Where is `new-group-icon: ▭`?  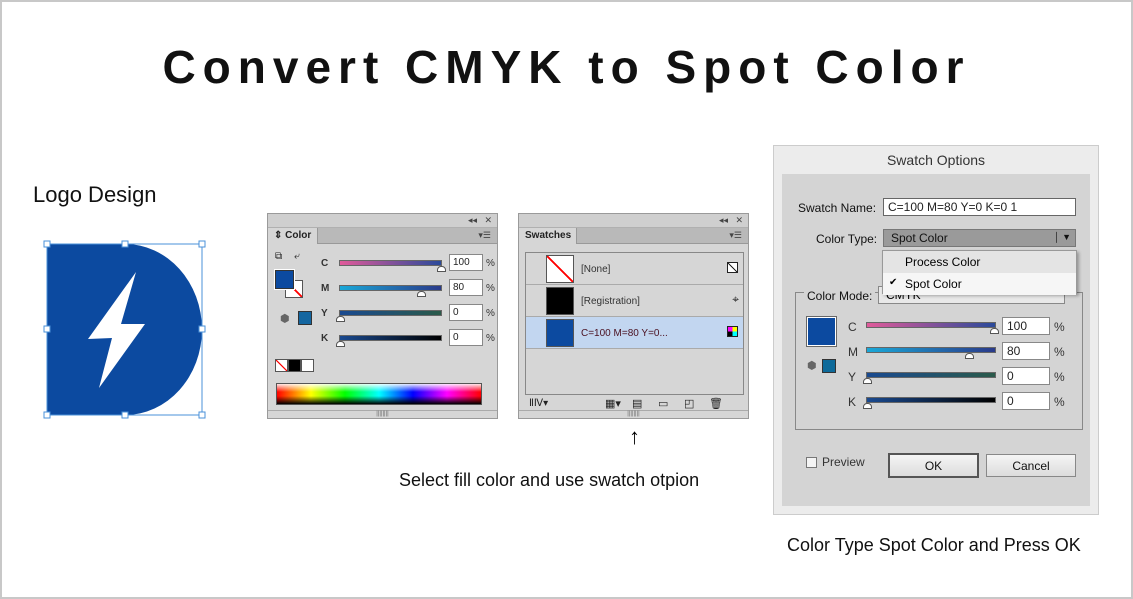 new-group-icon: ▭ is located at coordinates (663, 403).